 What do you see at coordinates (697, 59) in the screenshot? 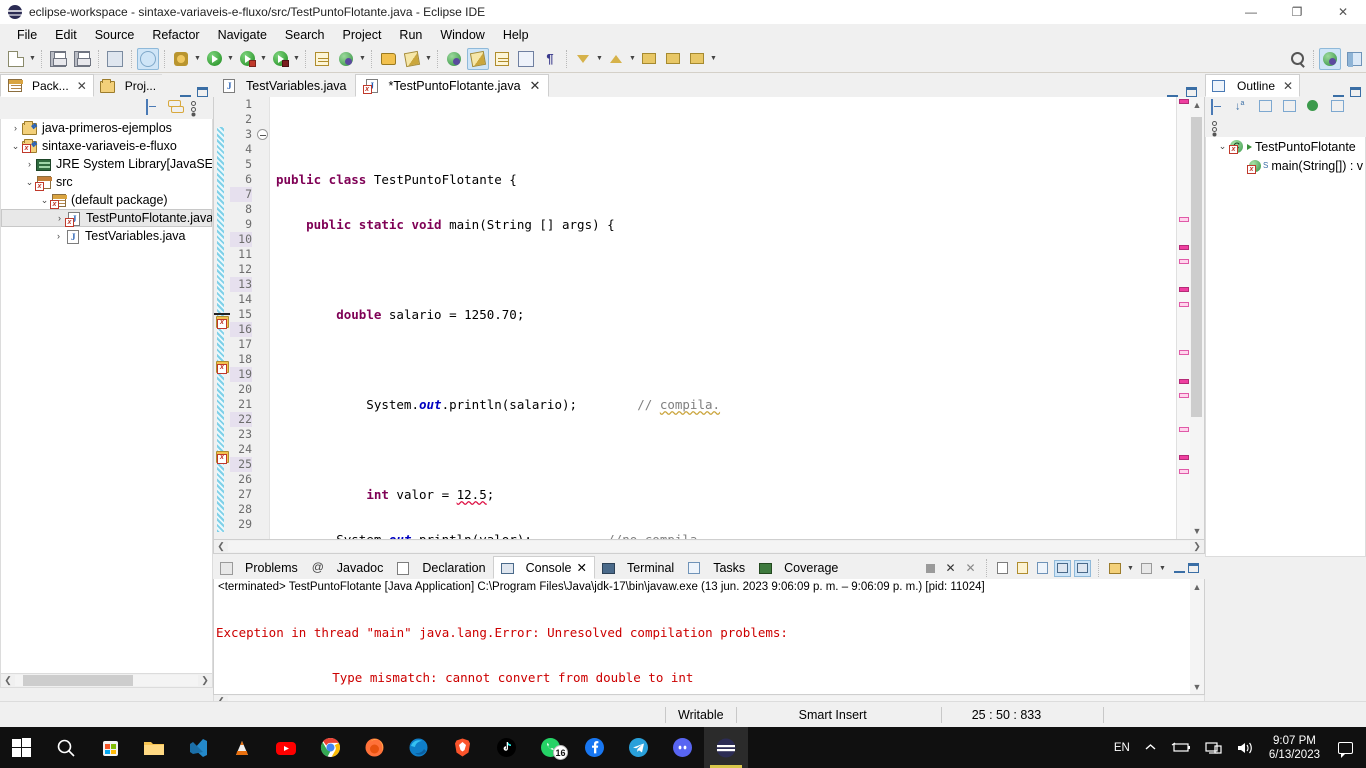
I see `back-history-button` at bounding box center [697, 59].